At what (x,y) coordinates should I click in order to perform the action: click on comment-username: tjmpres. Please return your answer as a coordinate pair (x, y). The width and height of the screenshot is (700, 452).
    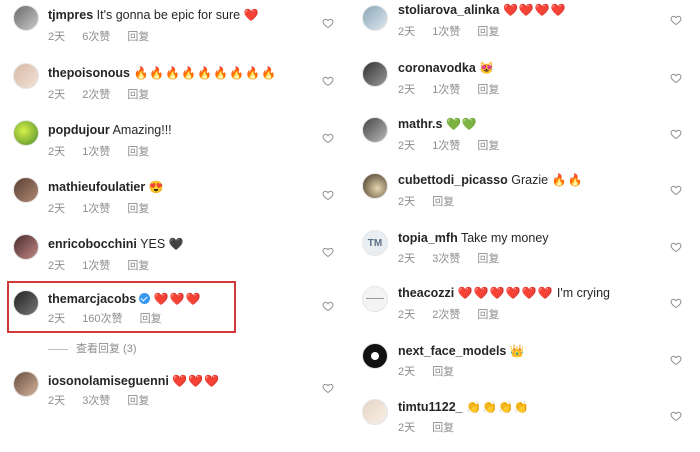
    Looking at the image, I should click on (70, 15).